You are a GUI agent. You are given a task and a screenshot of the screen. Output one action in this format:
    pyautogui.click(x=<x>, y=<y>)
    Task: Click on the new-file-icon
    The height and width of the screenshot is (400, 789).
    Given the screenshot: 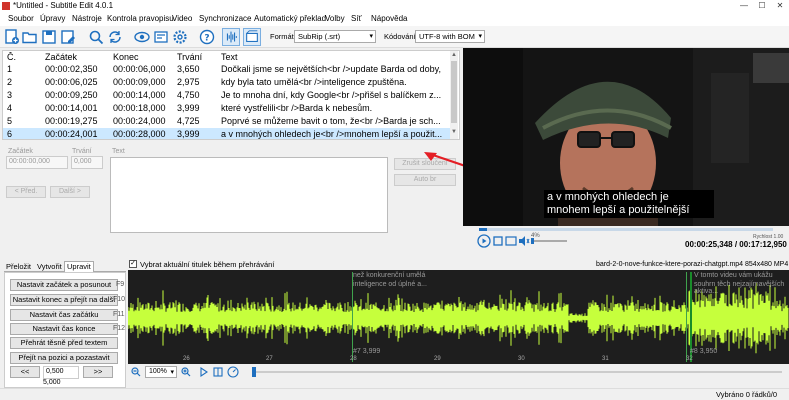 What is the action you would take?
    pyautogui.click(x=12, y=37)
    